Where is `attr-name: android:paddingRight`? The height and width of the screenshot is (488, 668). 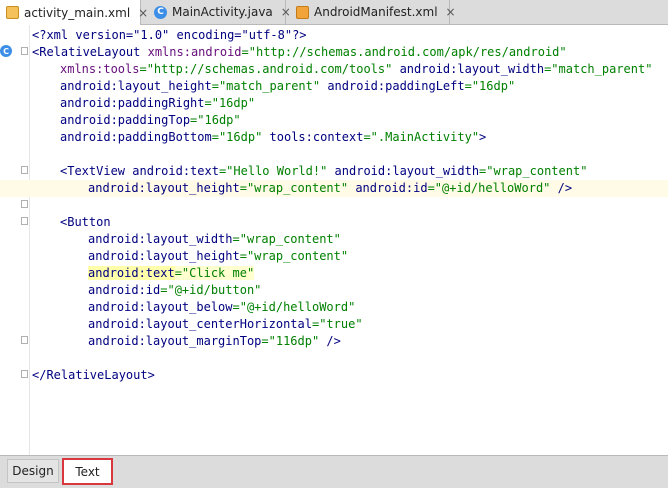
attr-name: android:paddingRight is located at coordinates (132, 103).